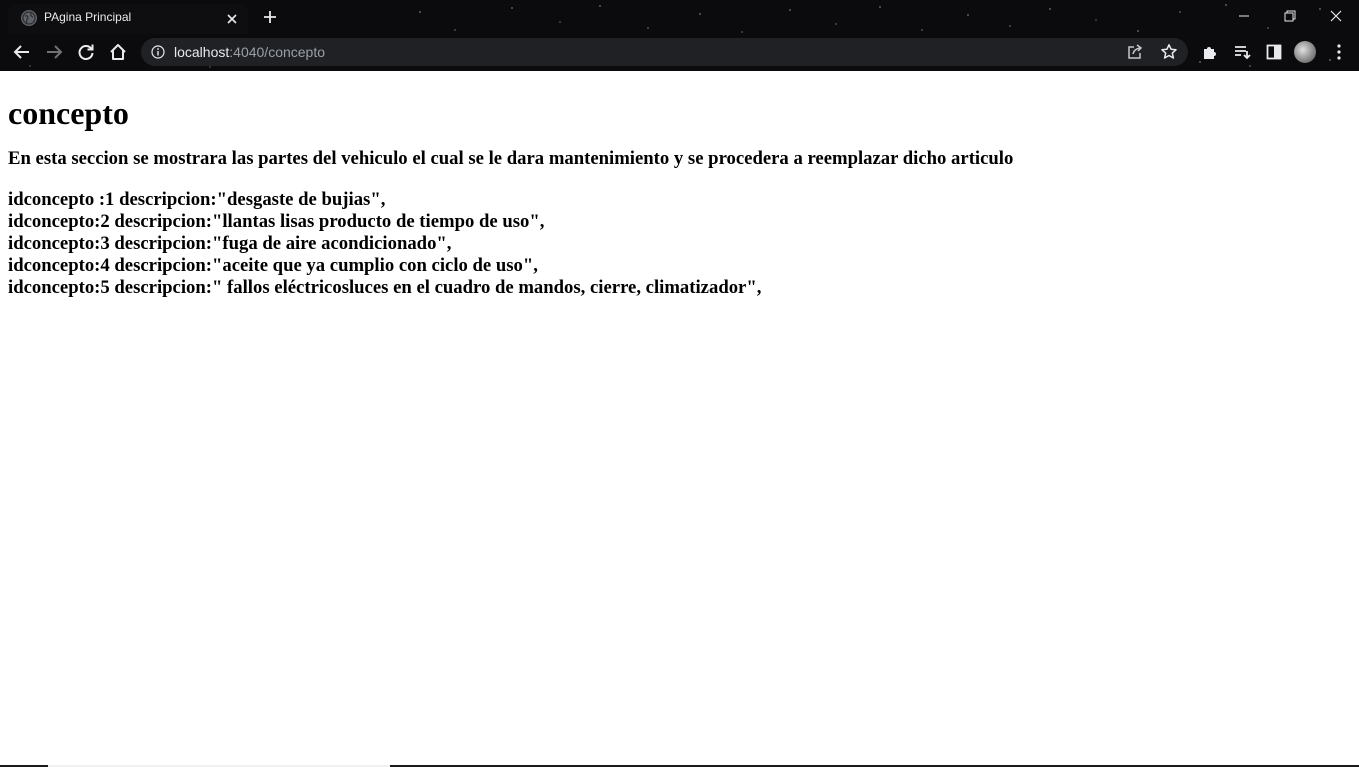 This screenshot has width=1359, height=767. Describe the element at coordinates (54, 52) in the screenshot. I see `arrow-right-icon` at that location.